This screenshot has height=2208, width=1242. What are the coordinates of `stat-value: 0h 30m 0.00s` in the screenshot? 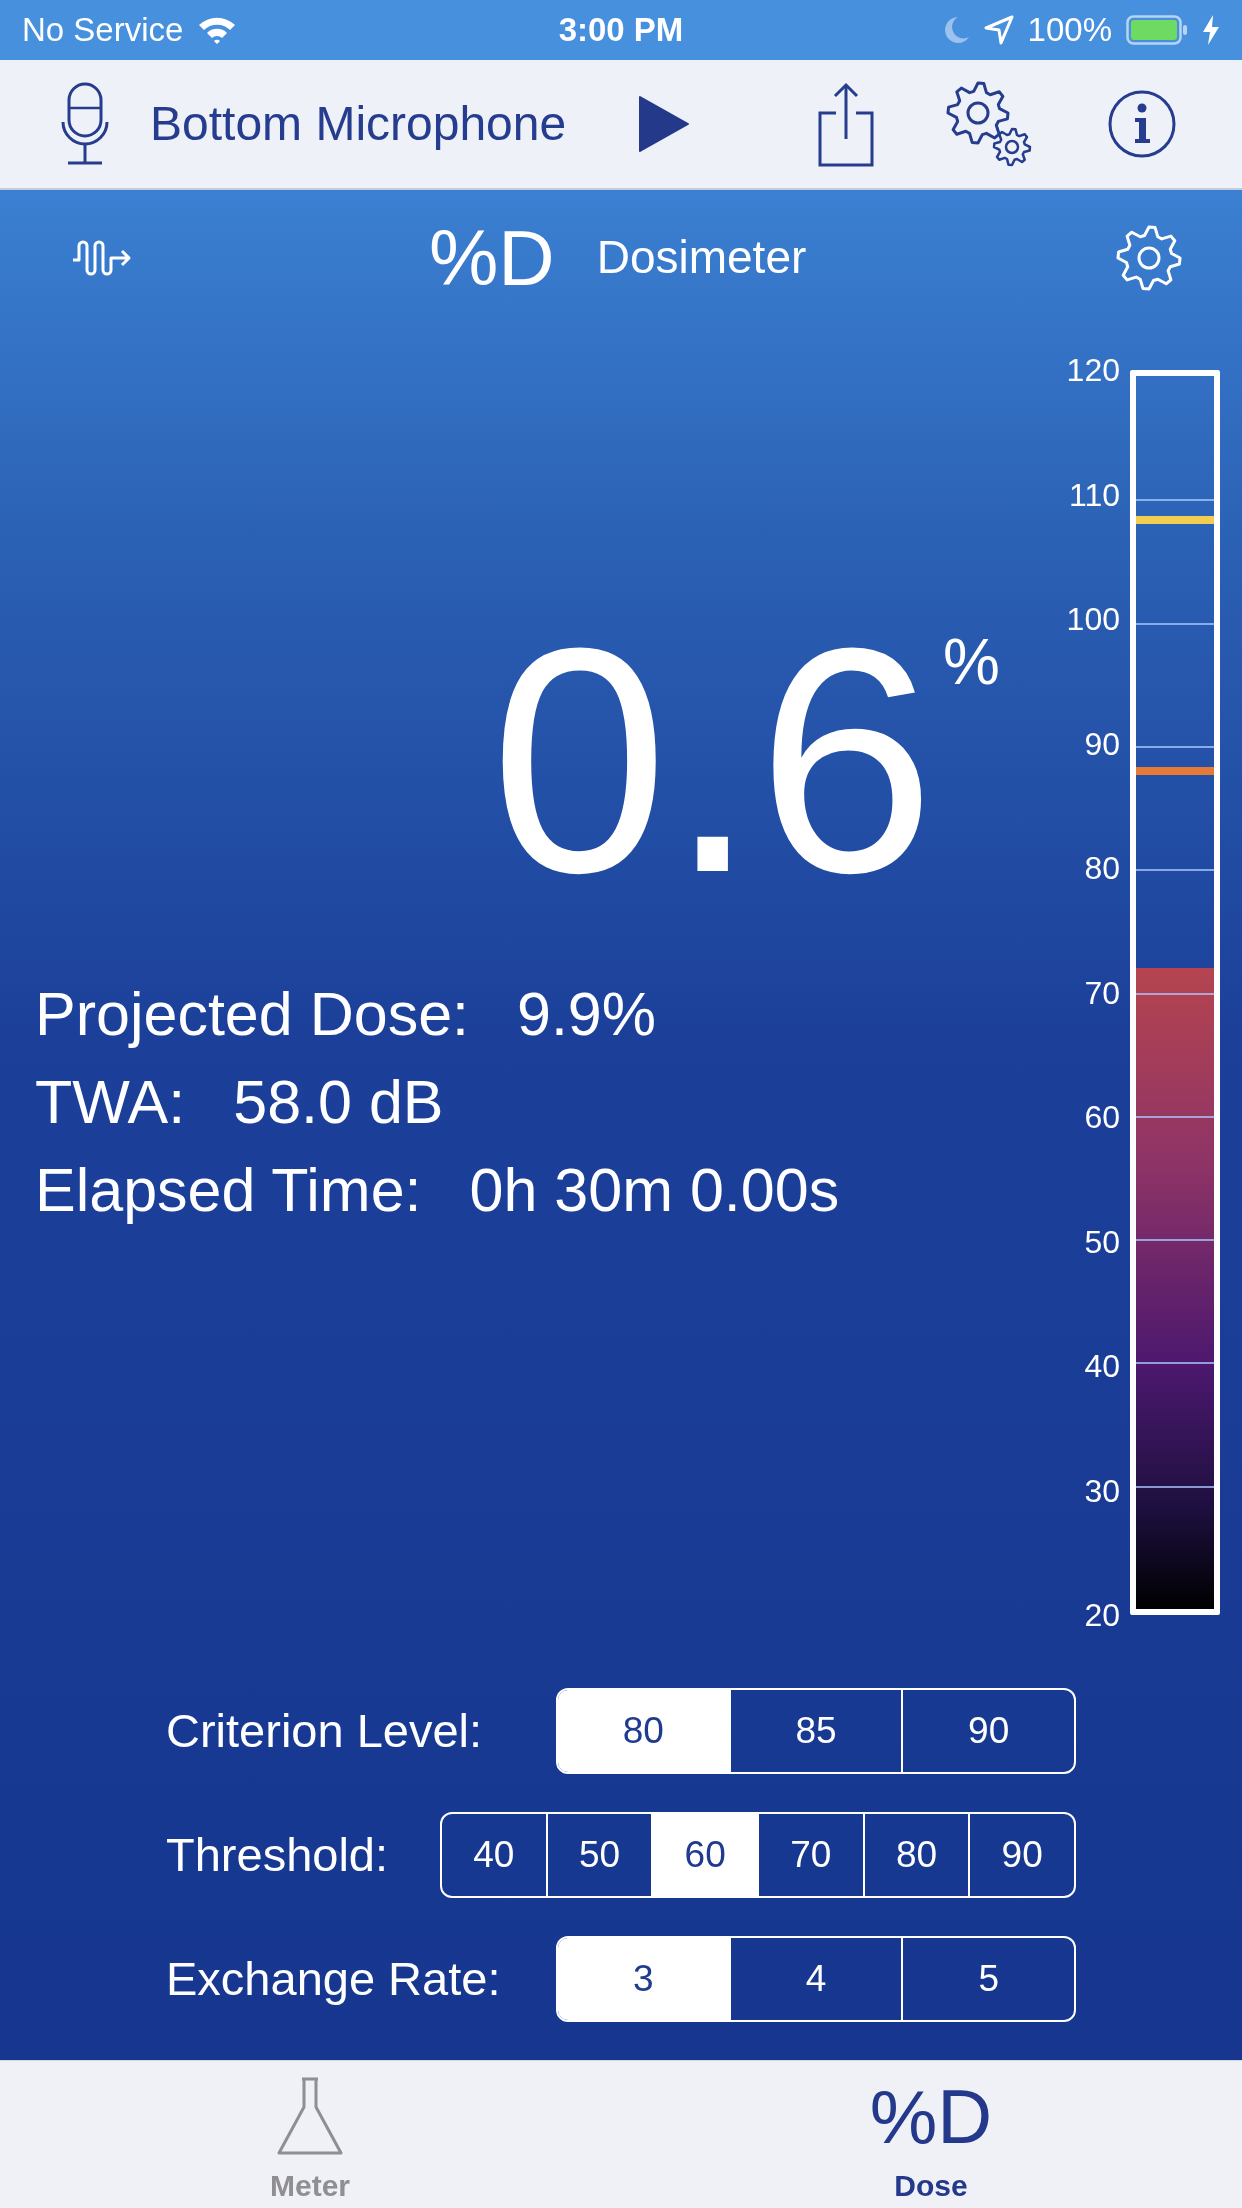 It's located at (654, 1190).